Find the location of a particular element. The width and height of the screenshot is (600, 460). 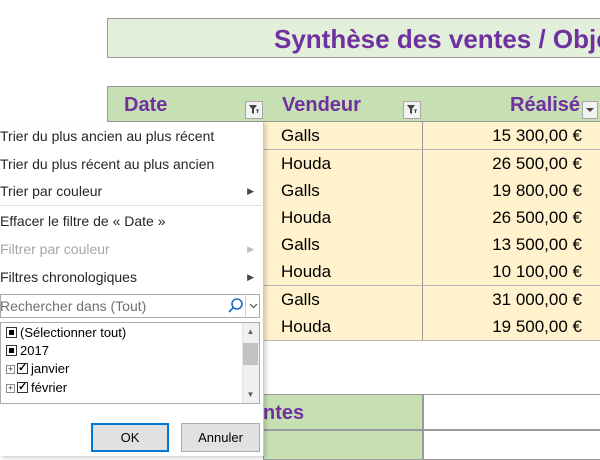

table-row: Houda 19 500,00 € is located at coordinates (431, 327).